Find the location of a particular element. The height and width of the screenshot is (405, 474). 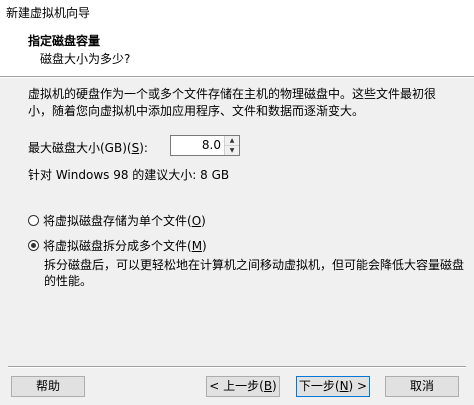

spinner-buttons: ▲ ▼ is located at coordinates (231, 145).